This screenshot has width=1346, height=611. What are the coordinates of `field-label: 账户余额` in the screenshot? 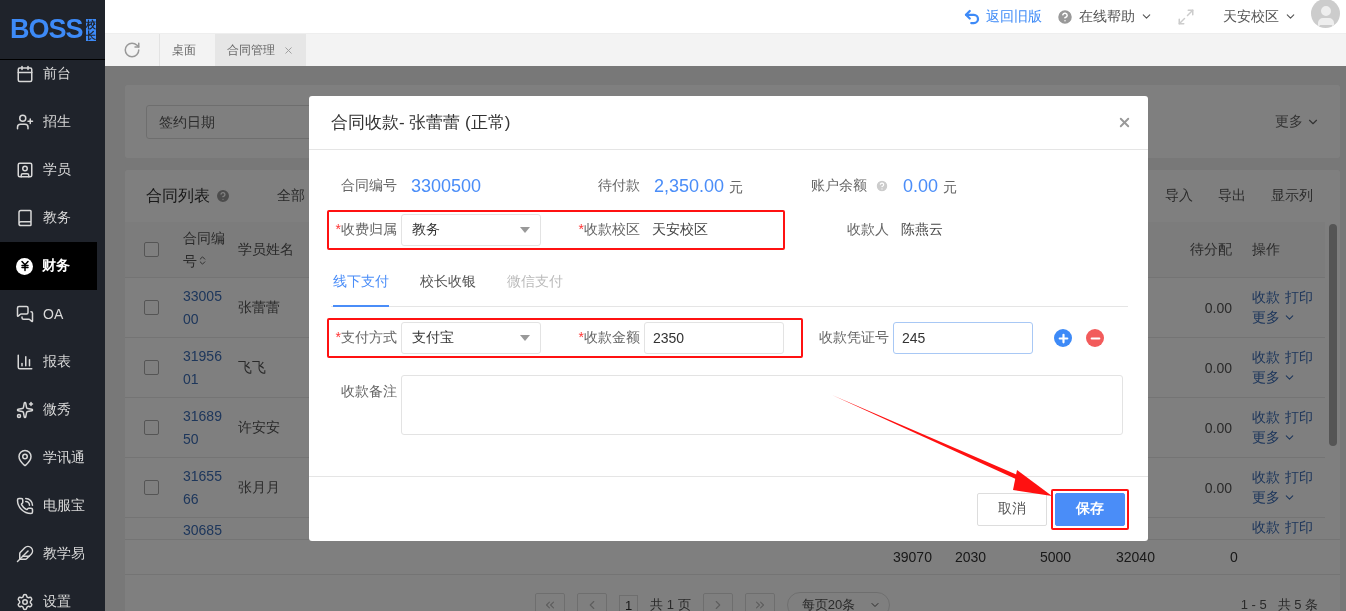 It's located at (839, 186).